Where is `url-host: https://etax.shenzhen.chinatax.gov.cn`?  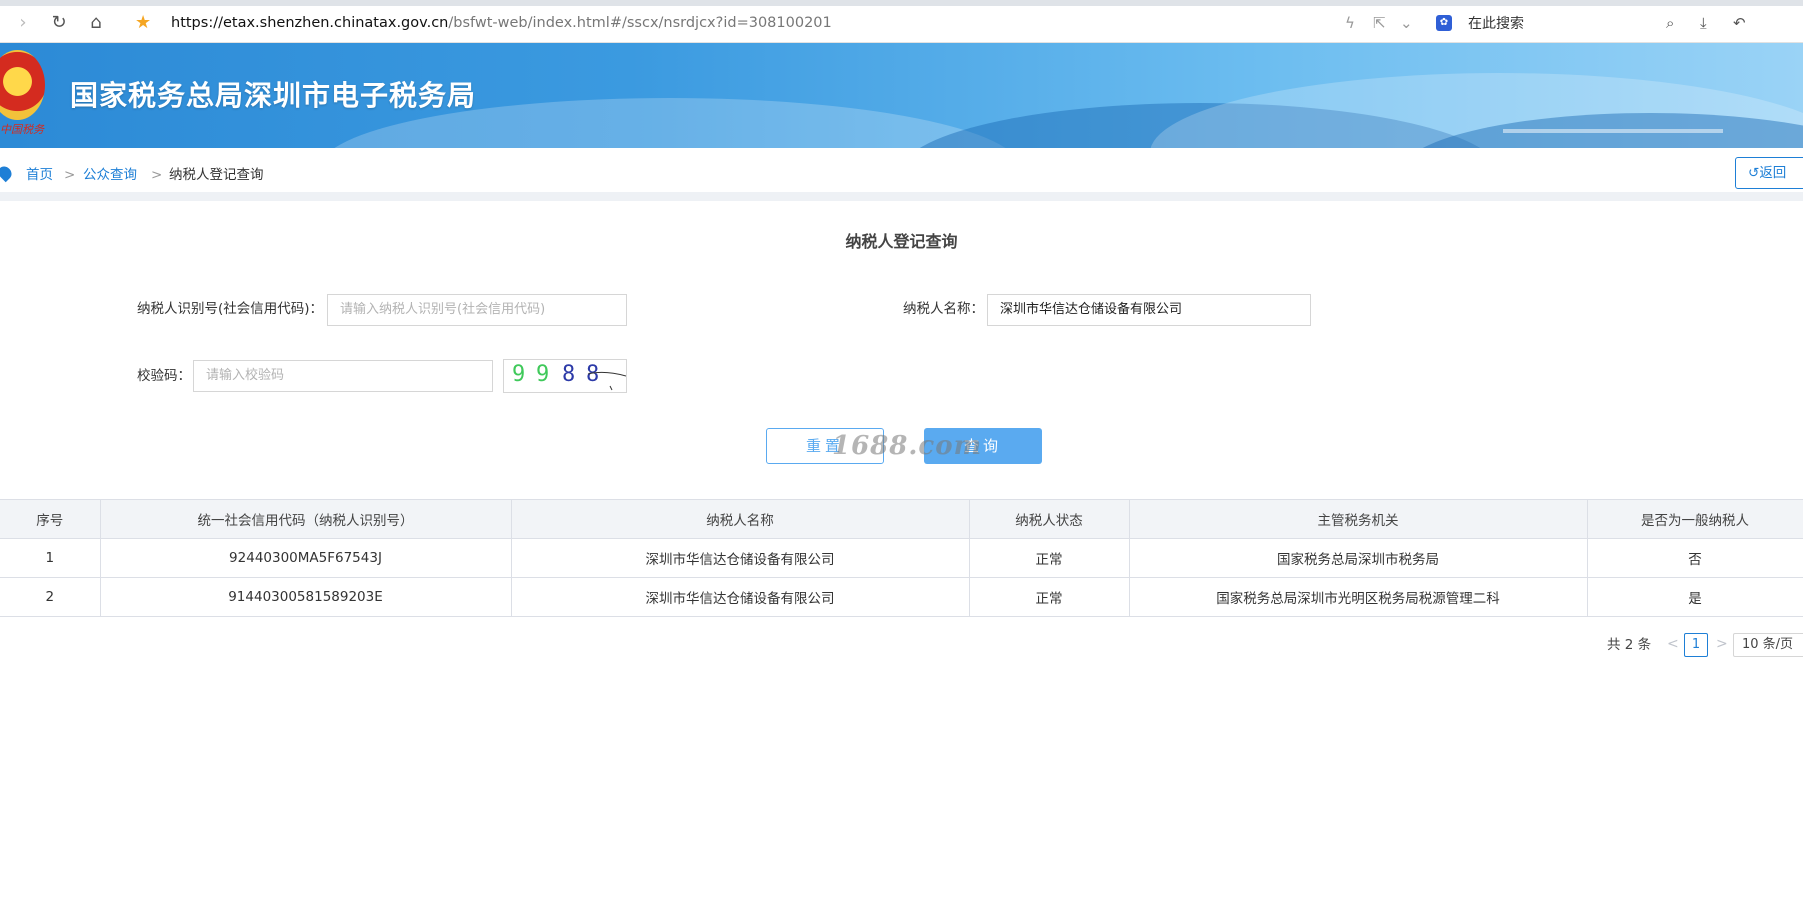
url-host: https://etax.shenzhen.chinatax.gov.cn is located at coordinates (310, 23).